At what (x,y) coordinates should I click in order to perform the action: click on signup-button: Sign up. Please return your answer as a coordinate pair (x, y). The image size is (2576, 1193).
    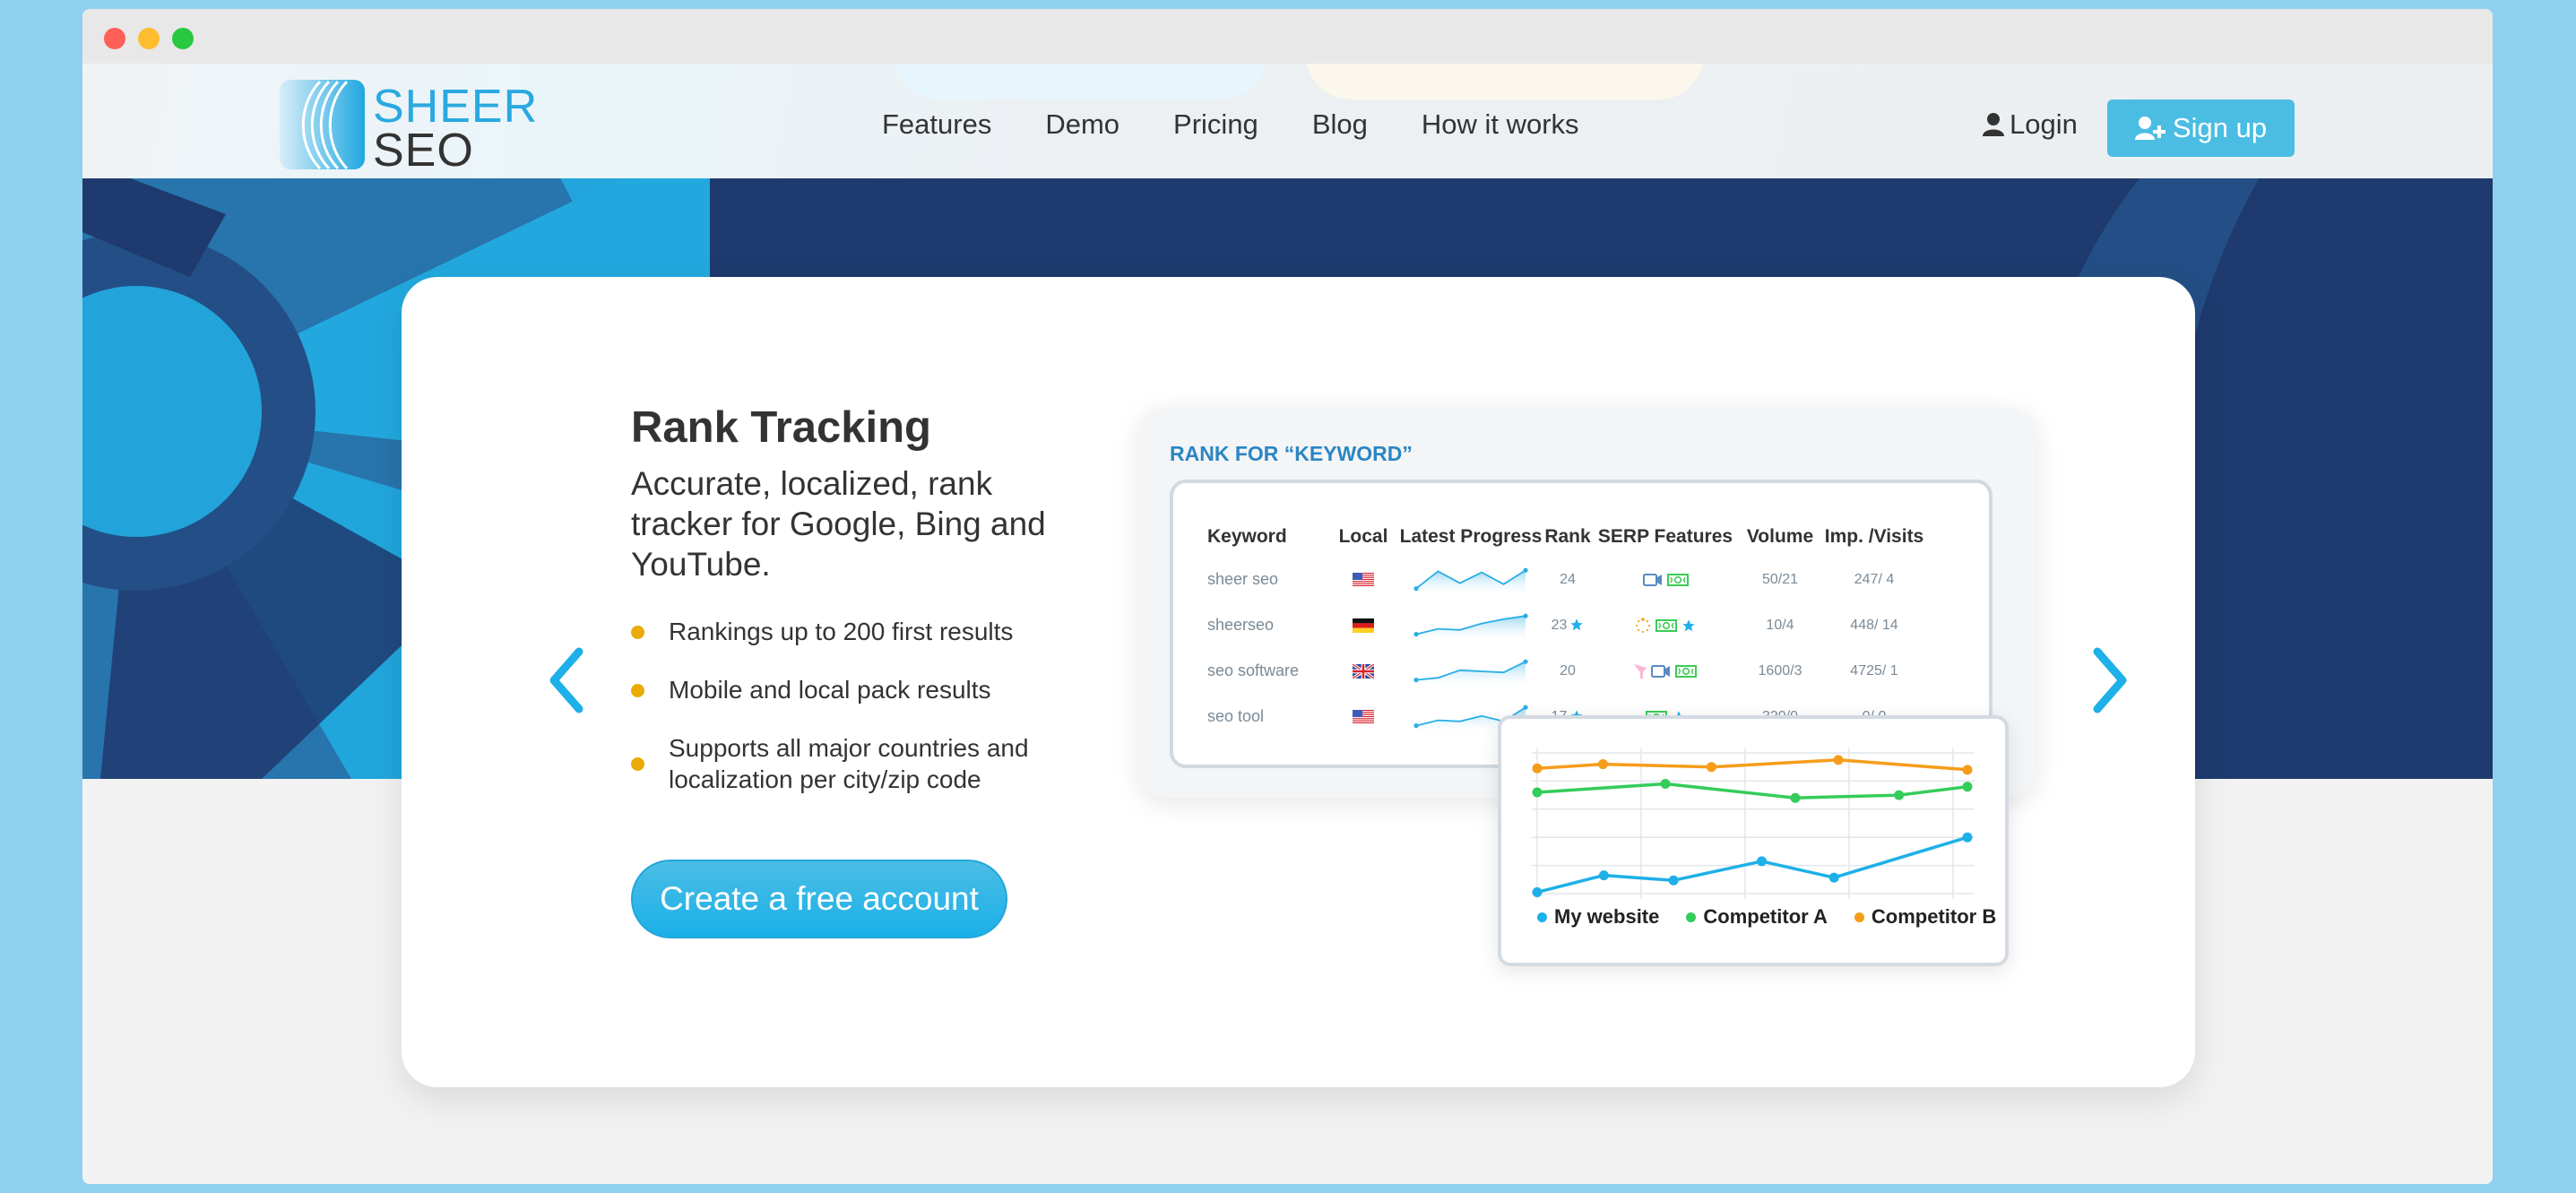
    Looking at the image, I should click on (2201, 128).